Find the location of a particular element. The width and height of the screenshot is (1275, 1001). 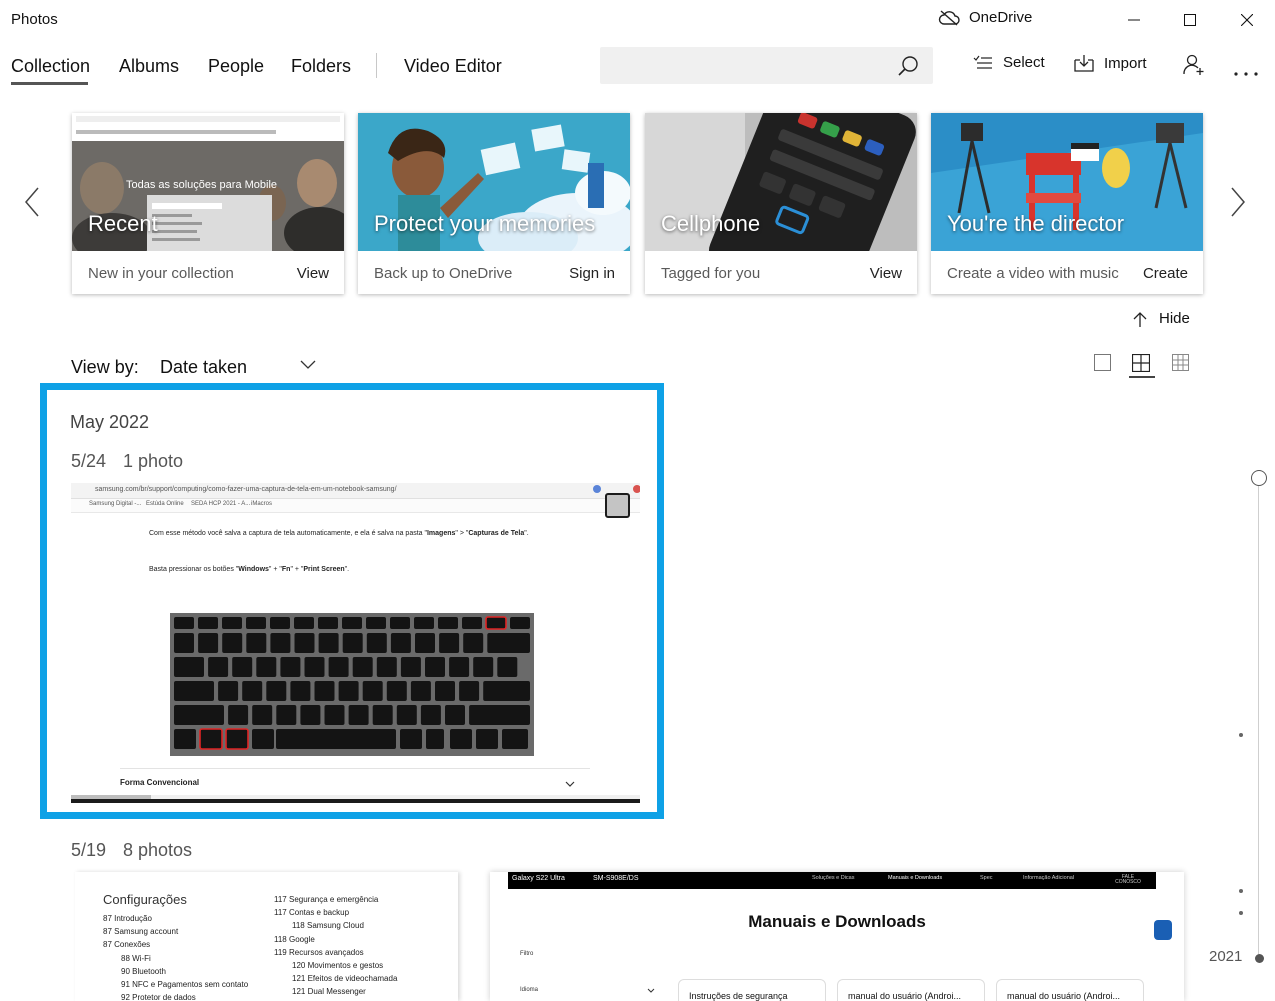

index-entry: 87 Samsung account is located at coordinates (141, 932).